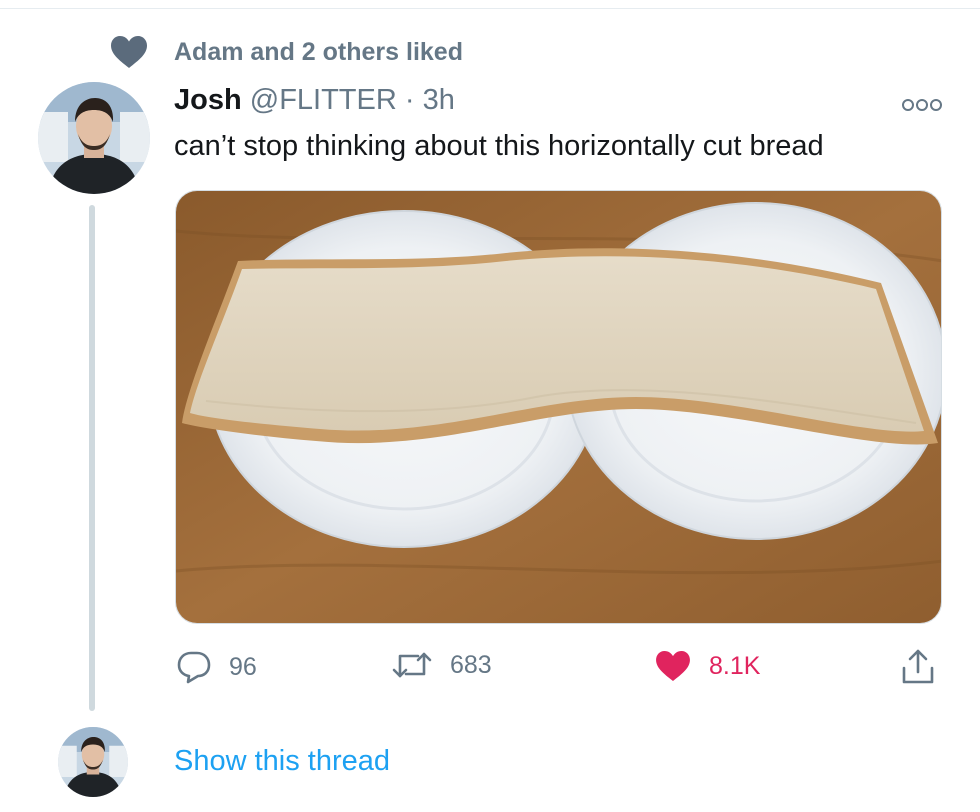  Describe the element at coordinates (412, 665) in the screenshot. I see `retweet-icon` at that location.